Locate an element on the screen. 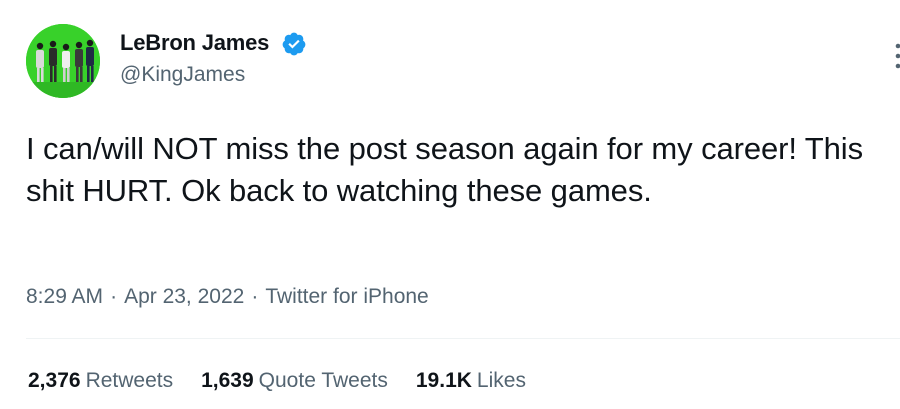 The height and width of the screenshot is (409, 900). retweets-label: Retweets is located at coordinates (129, 380).